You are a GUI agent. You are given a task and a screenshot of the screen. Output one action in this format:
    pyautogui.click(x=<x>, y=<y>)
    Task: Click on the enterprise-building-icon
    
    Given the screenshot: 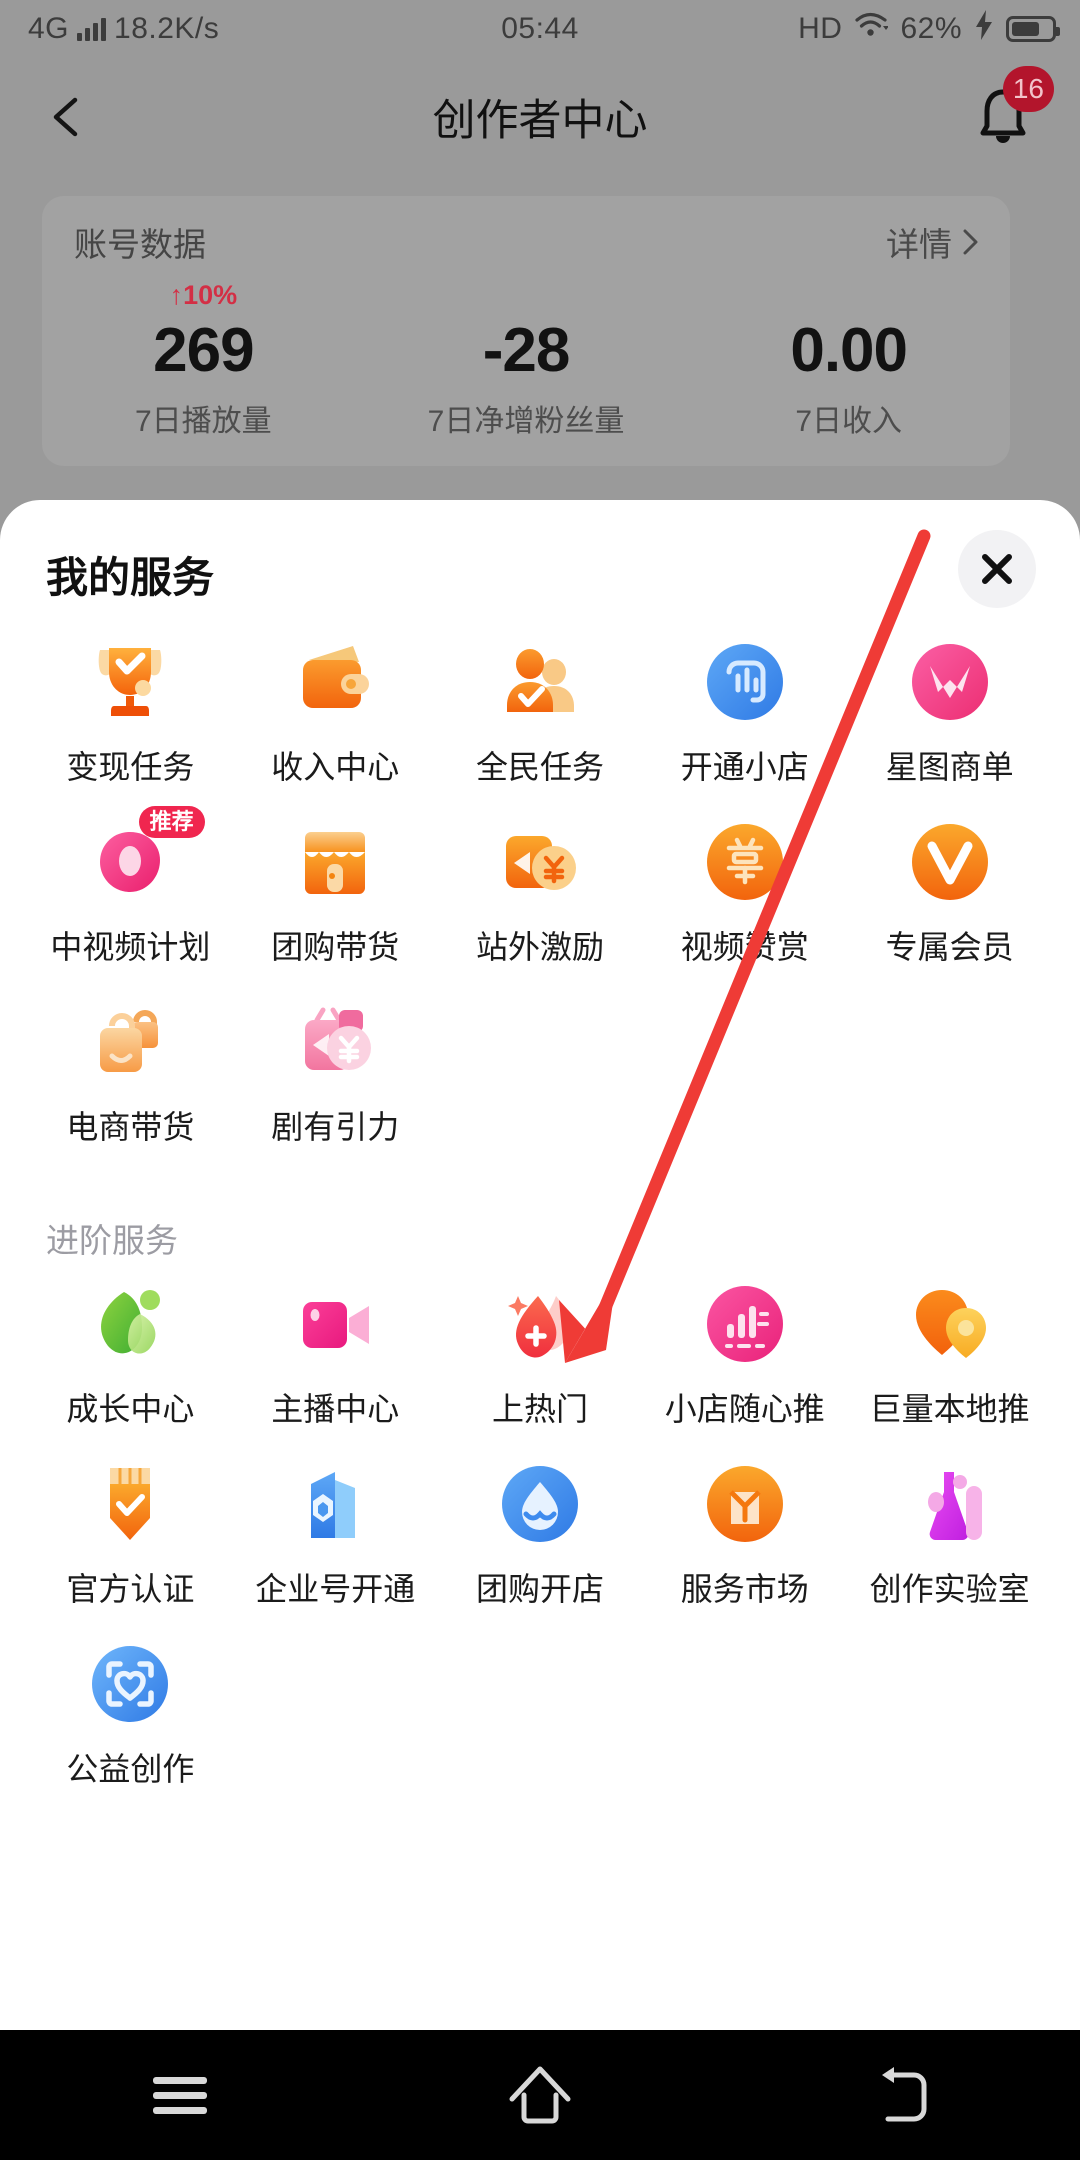 What is the action you would take?
    pyautogui.click(x=335, y=1504)
    